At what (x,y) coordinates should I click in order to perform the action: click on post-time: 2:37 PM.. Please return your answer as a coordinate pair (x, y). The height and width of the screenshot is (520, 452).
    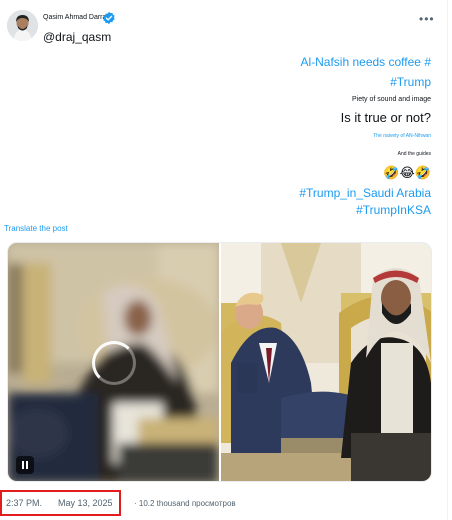
    Looking at the image, I should click on (24, 503).